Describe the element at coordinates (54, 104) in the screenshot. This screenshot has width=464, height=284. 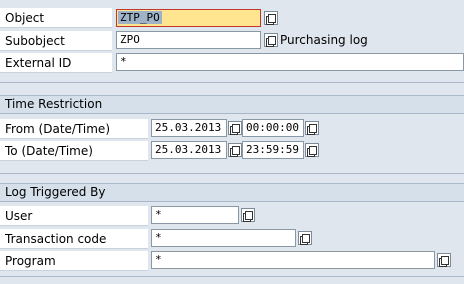
I see `time-restriction-title: Time Restriction` at that location.